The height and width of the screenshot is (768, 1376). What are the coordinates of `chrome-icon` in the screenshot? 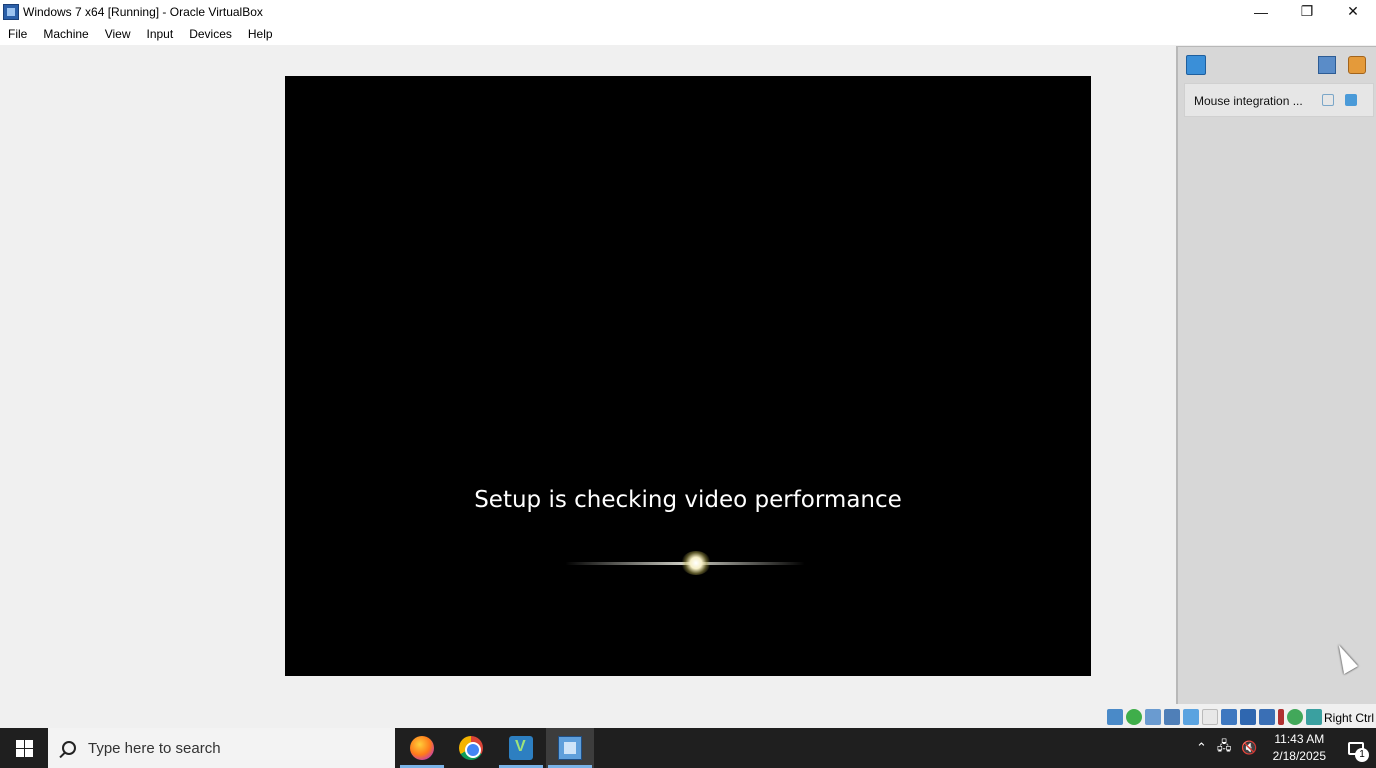 It's located at (471, 748).